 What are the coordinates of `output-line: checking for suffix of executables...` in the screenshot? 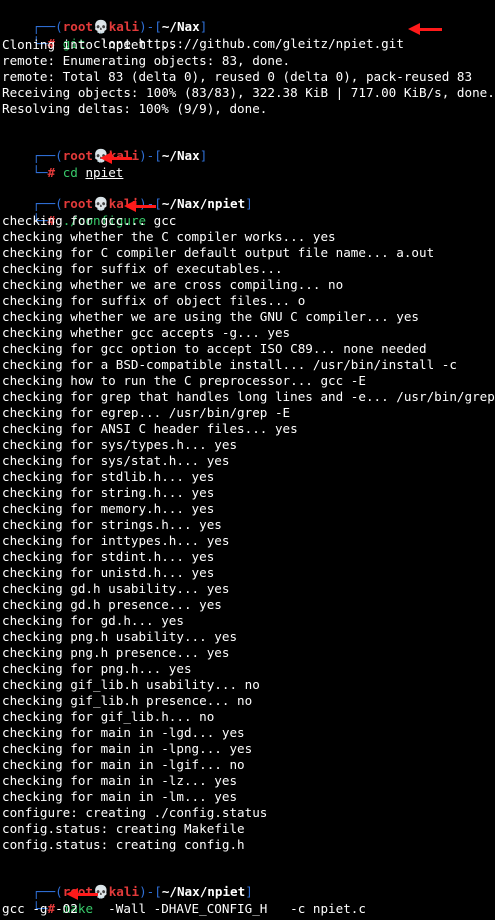 It's located at (142, 268).